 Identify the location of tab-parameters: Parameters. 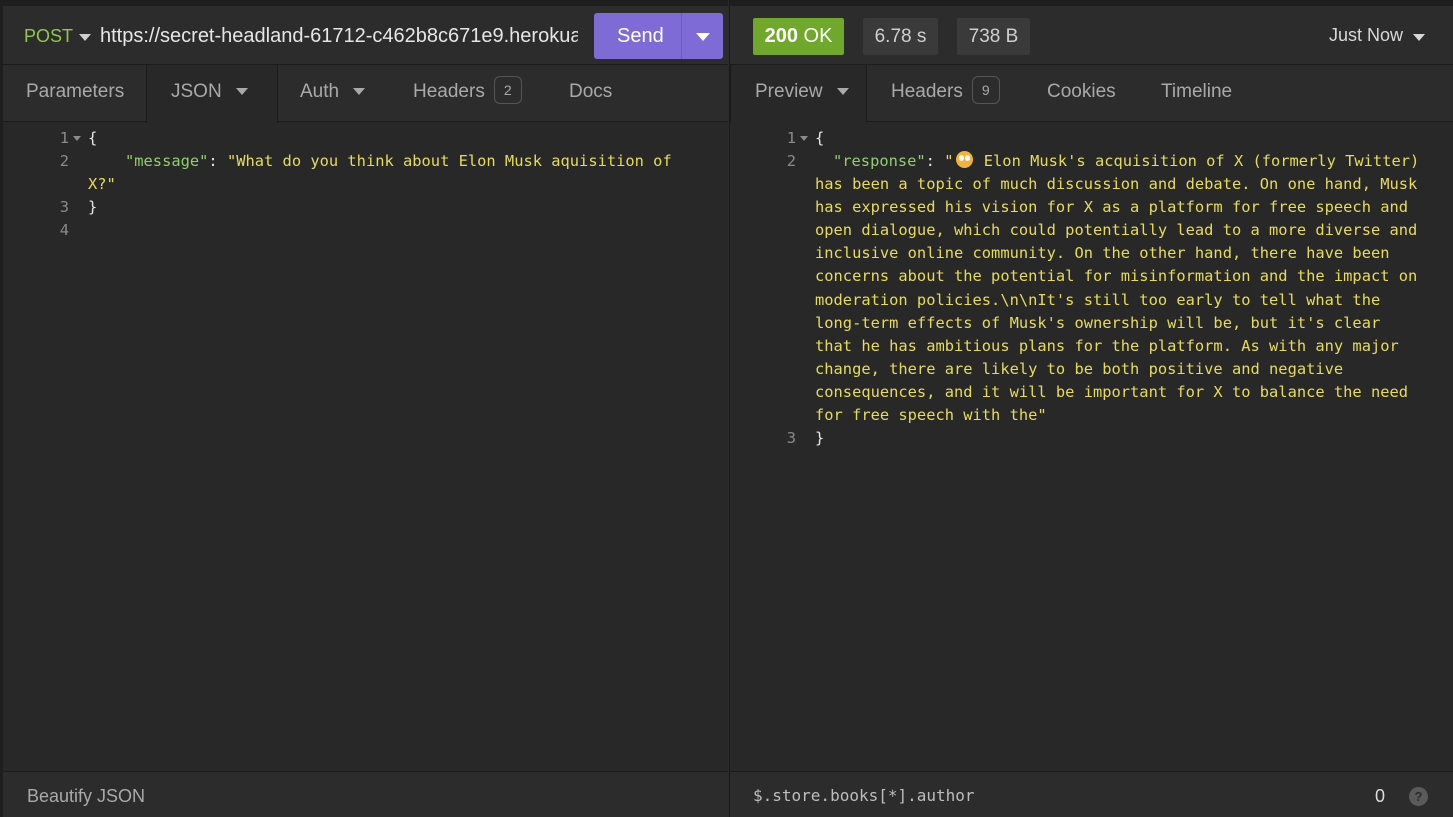
(75, 93).